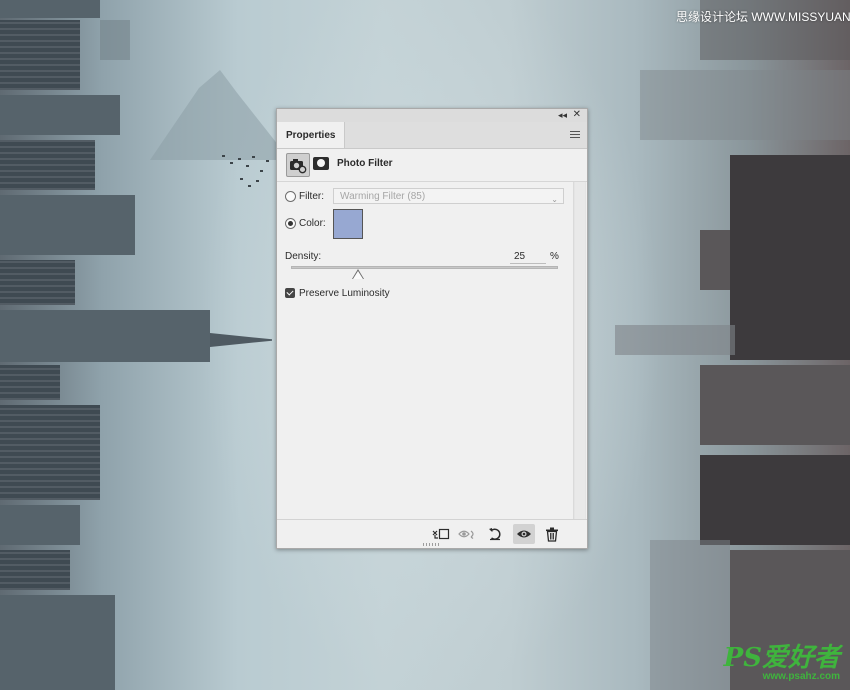 The width and height of the screenshot is (850, 690). I want to click on clip-to-layer-button, so click(441, 534).